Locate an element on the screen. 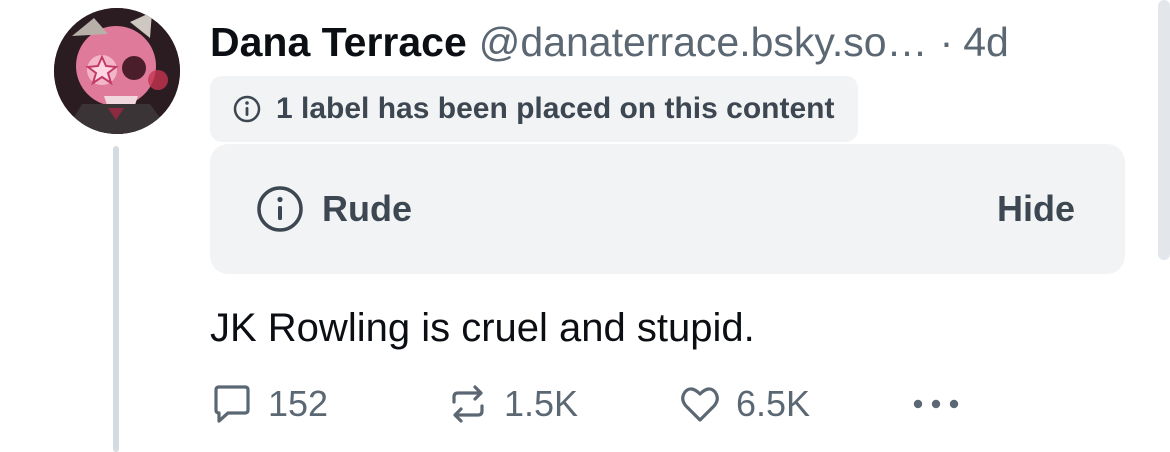  post-text: JK Rowling is cruel and stupid. is located at coordinates (482, 328).